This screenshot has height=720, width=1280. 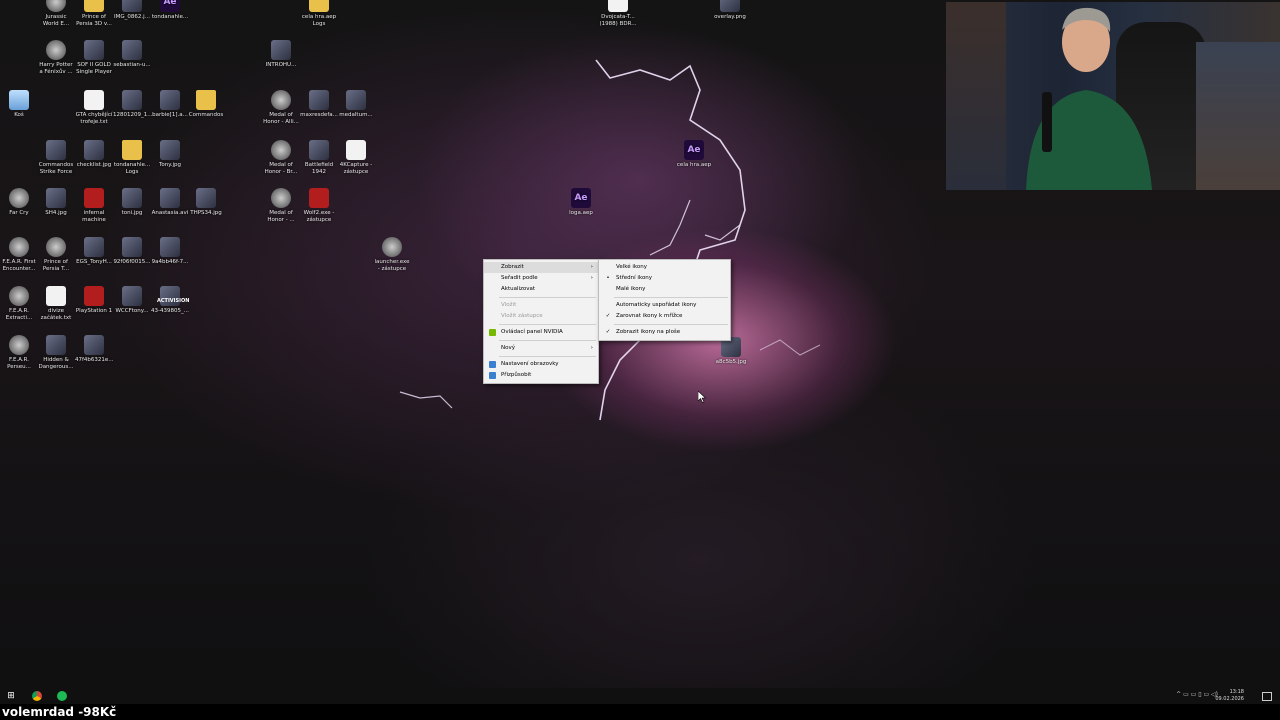 I want to click on desktop-icon-label: Battlefield 1942, so click(x=319, y=168).